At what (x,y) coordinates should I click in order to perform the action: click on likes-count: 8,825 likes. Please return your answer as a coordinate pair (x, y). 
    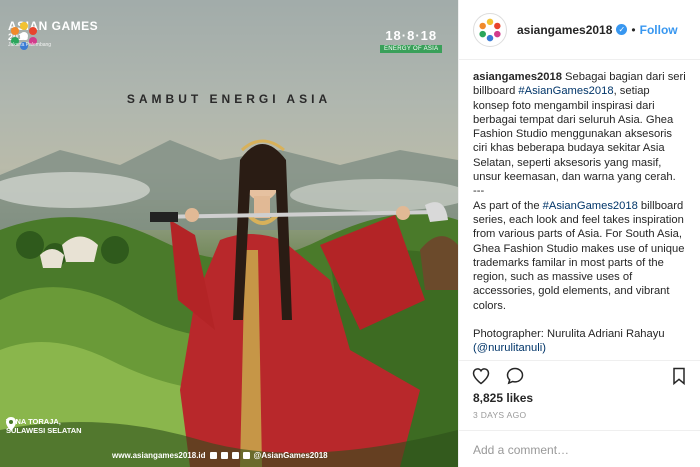
    Looking at the image, I should click on (503, 398).